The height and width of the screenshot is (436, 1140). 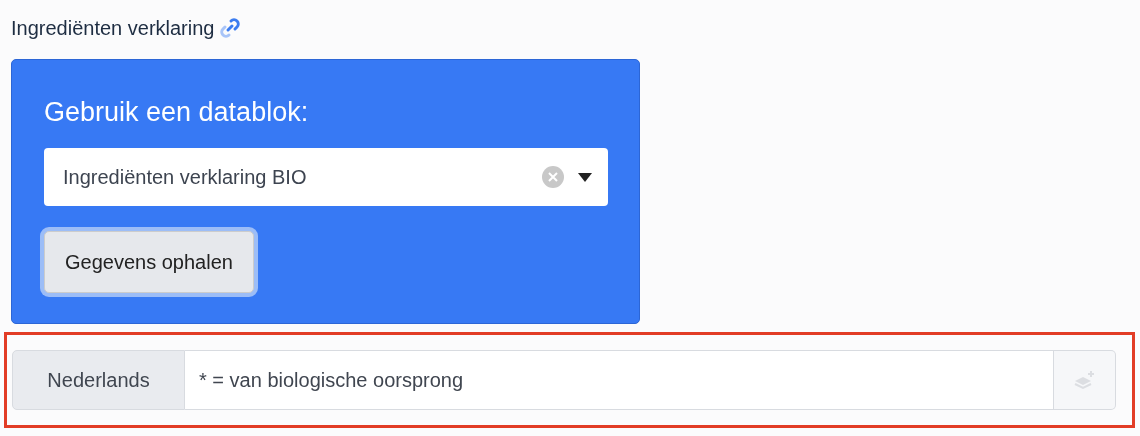 I want to click on caret-icon, so click(x=585, y=177).